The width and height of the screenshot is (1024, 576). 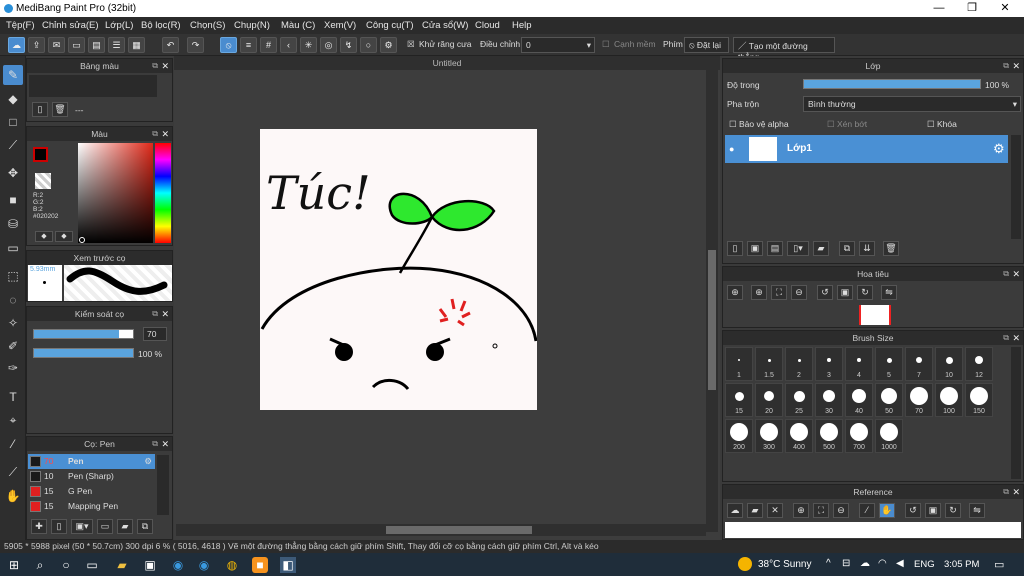 I want to click on cloud-upload-icon: ☁, so click(x=735, y=510).